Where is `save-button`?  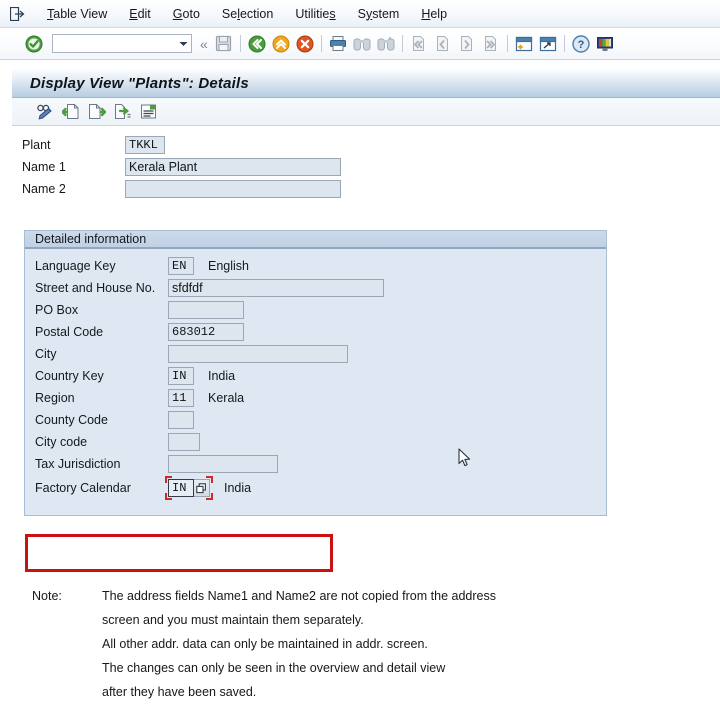 save-button is located at coordinates (224, 44).